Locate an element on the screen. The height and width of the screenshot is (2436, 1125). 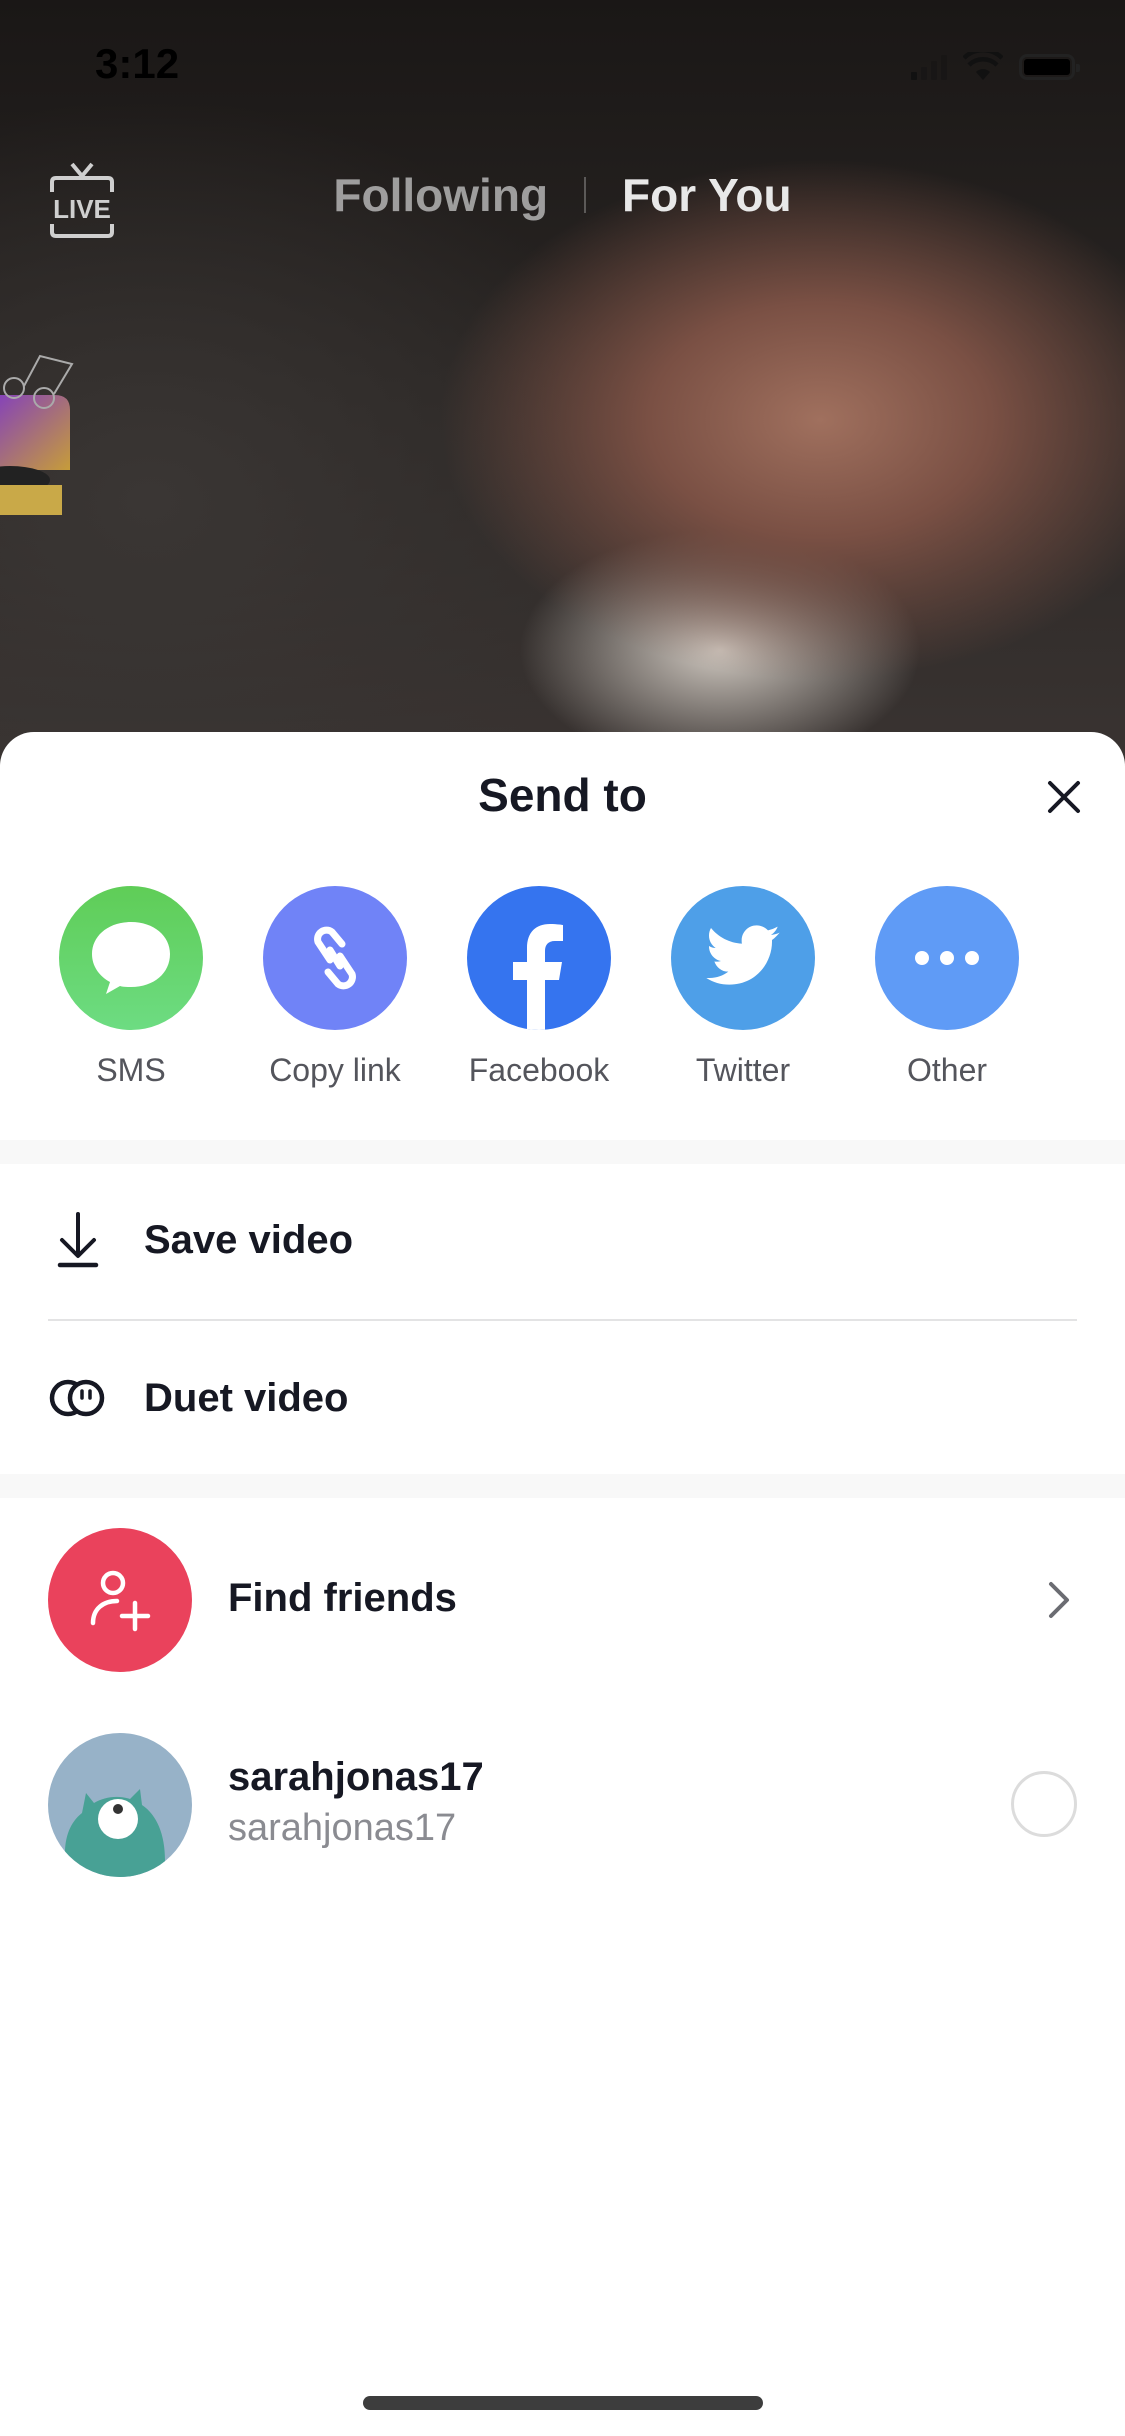
avatar is located at coordinates (120, 1805).